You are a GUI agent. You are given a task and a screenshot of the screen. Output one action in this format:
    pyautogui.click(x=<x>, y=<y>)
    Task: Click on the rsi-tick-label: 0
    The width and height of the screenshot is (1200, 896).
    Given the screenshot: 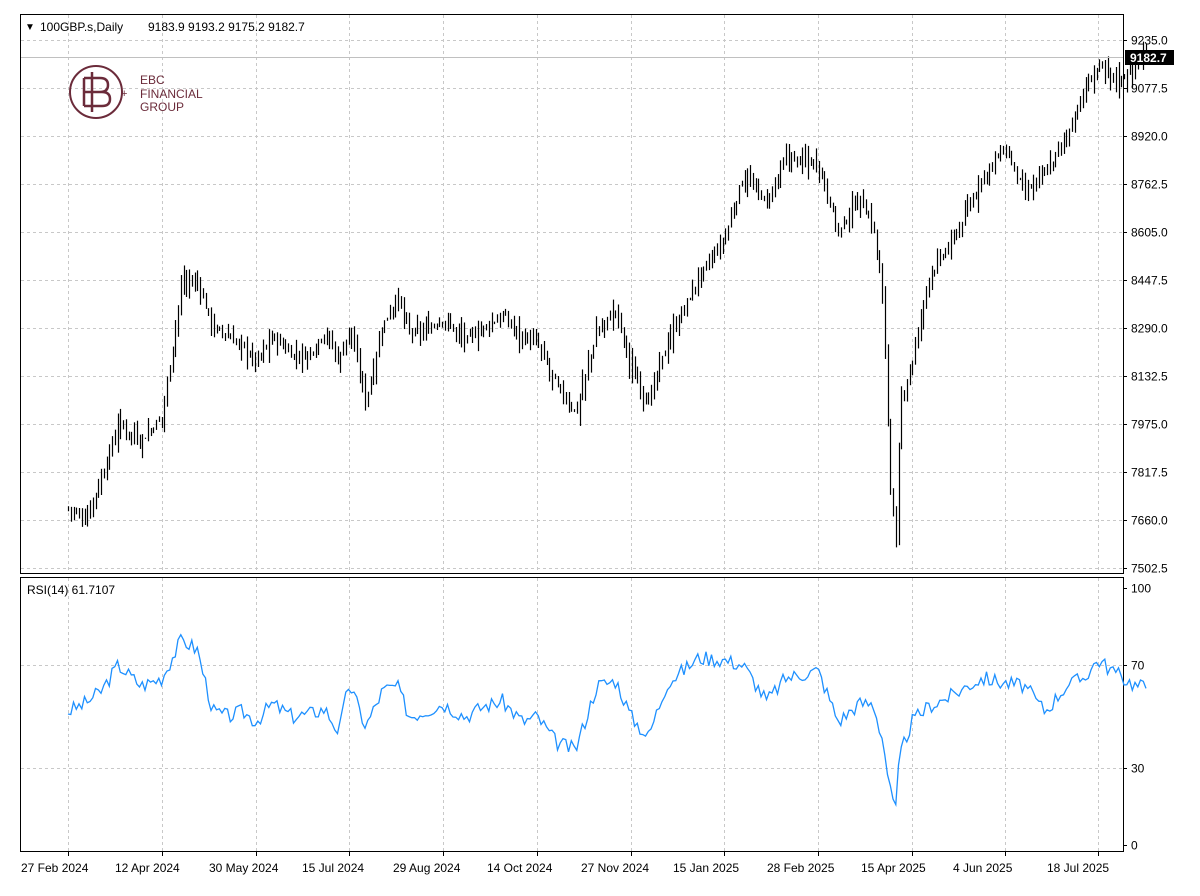 What is the action you would take?
    pyautogui.click(x=1134, y=846)
    